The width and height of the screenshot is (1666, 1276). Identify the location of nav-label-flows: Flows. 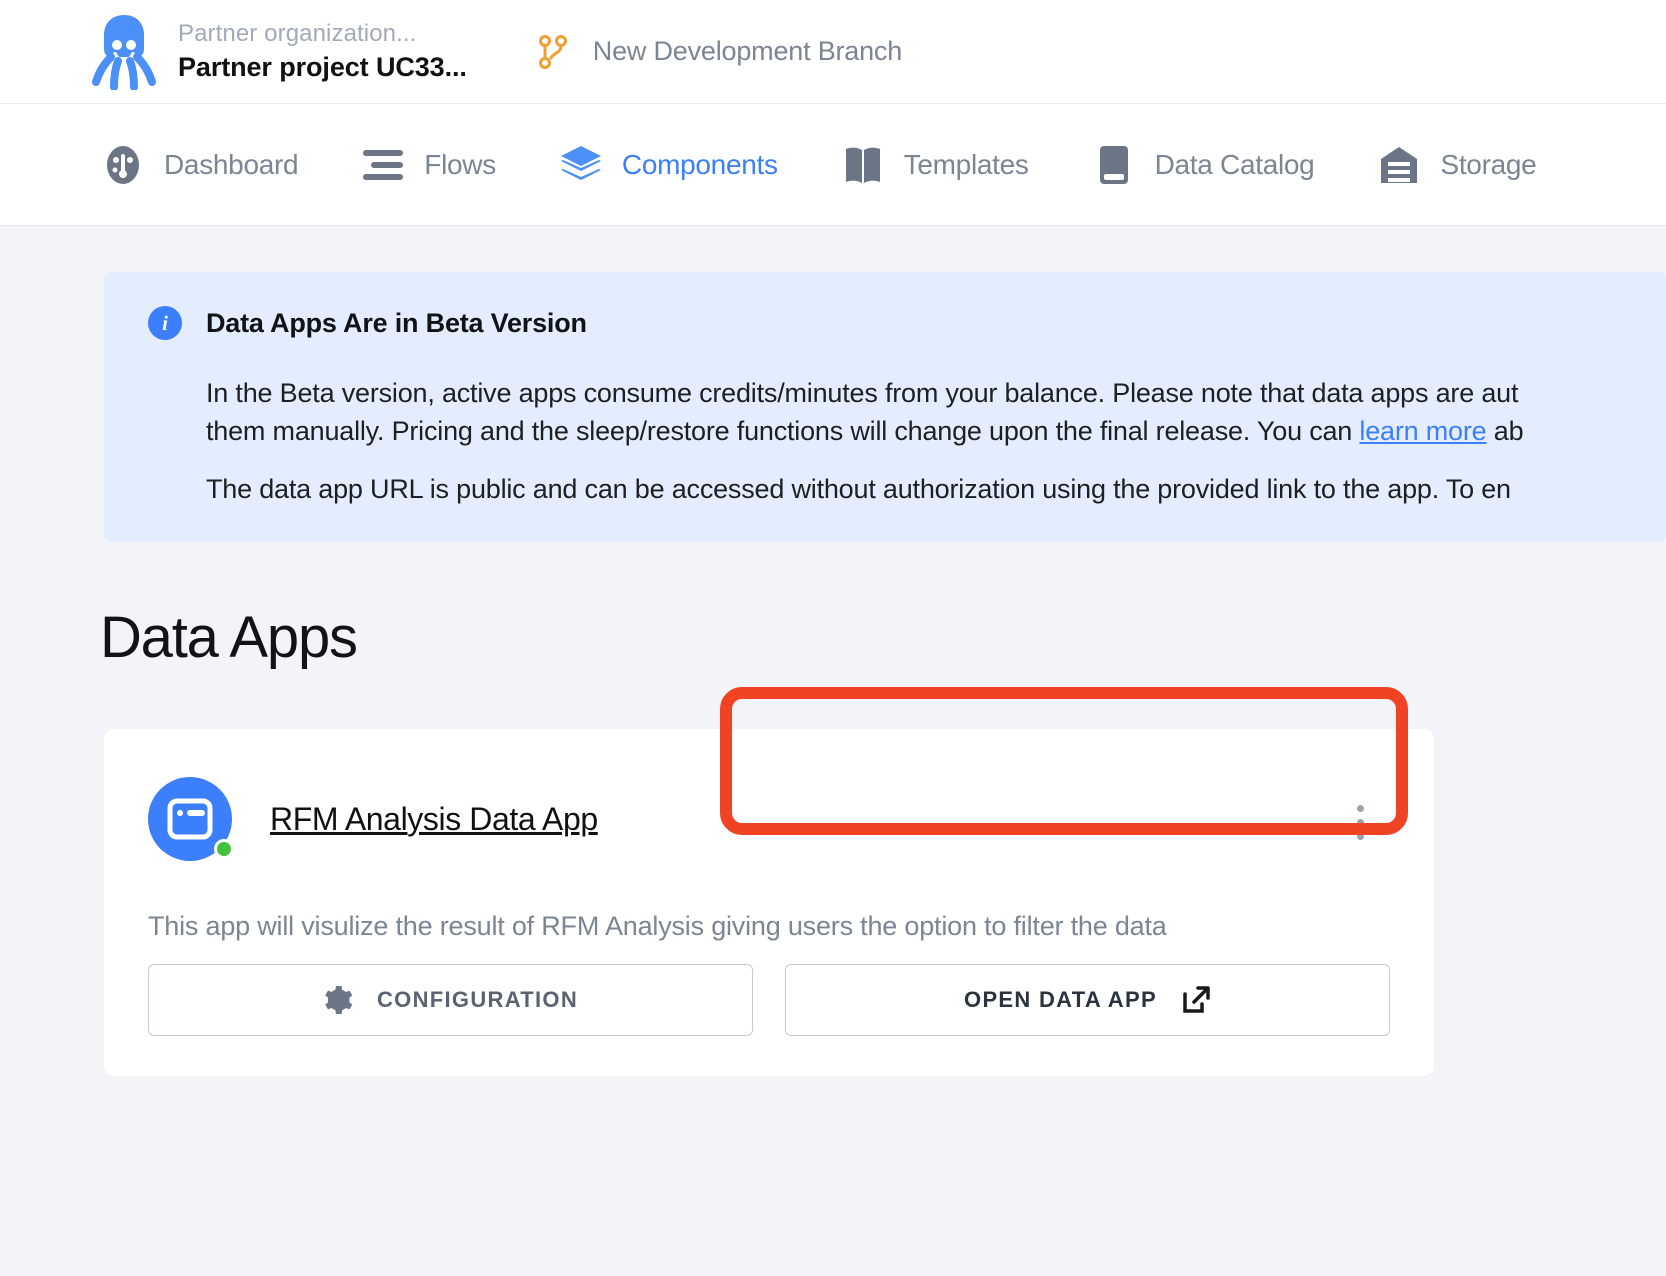
(460, 164).